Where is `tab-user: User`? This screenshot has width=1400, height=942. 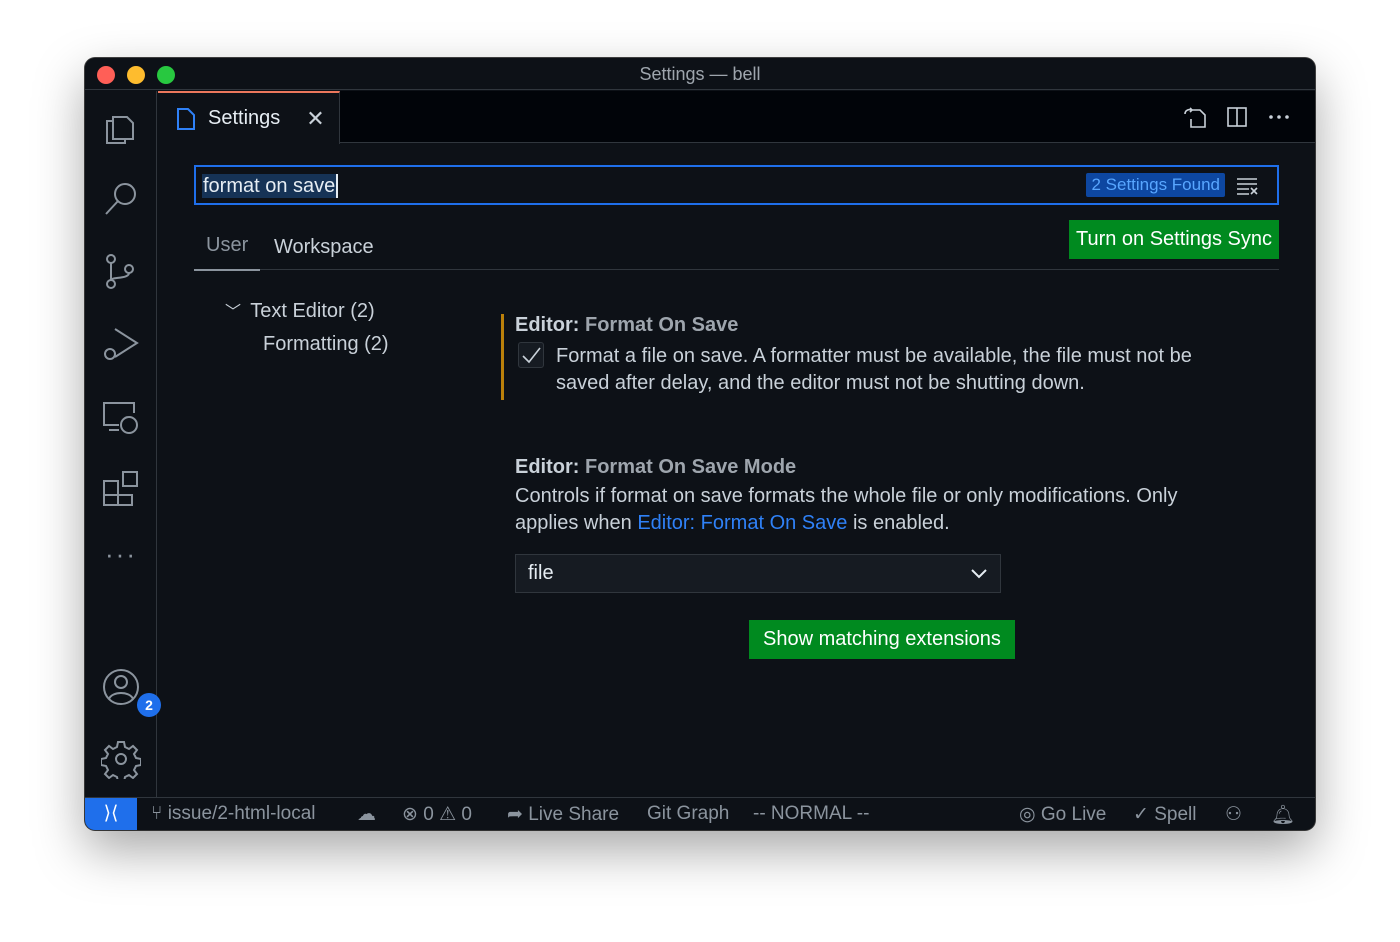
tab-user: User is located at coordinates (227, 252).